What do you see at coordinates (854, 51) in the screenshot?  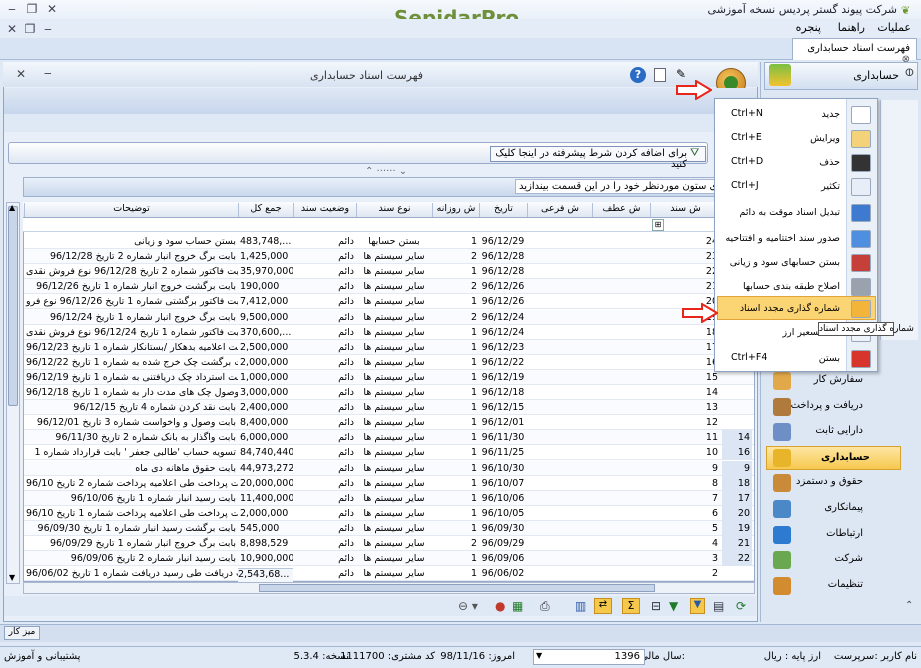 I see `tab-accounting-docs: فهرست اسناد حسابداری ⊗` at bounding box center [854, 51].